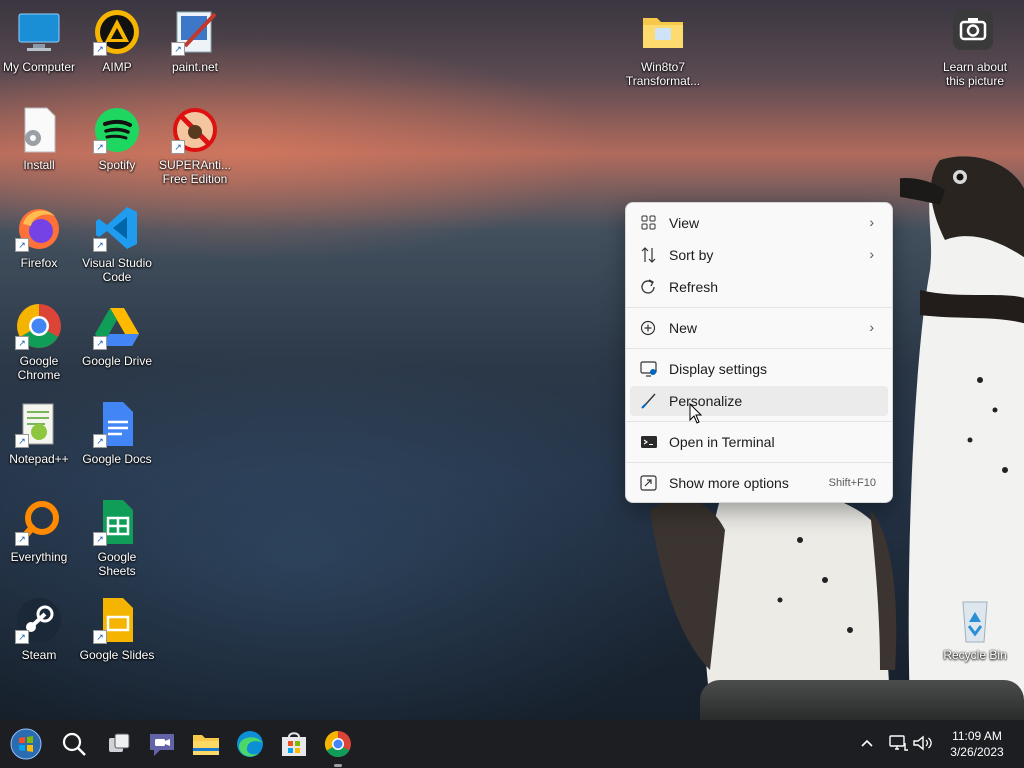 This screenshot has height=768, width=1024. What do you see at coordinates (117, 433) in the screenshot?
I see `desktop-icon-google-docs: ↗ Google Docs` at bounding box center [117, 433].